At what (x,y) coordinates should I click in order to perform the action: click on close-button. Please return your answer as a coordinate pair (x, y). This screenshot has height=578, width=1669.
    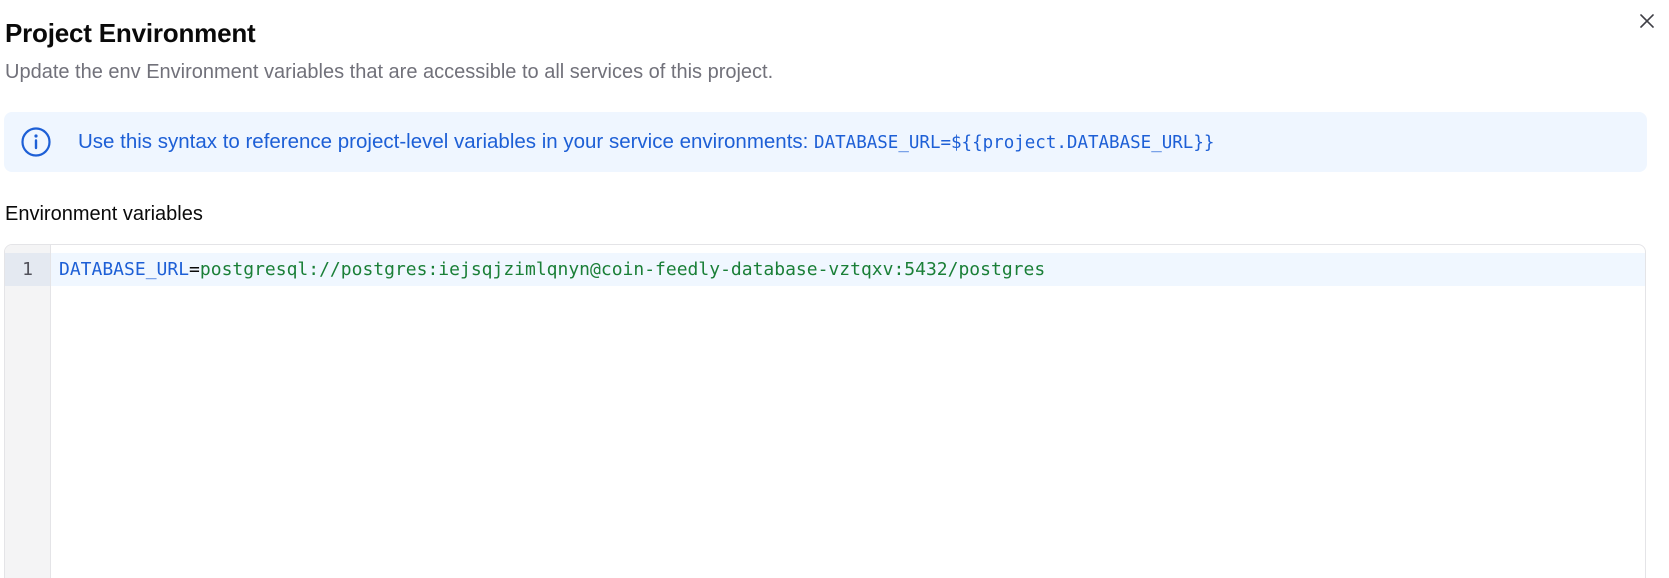
    Looking at the image, I should click on (1647, 21).